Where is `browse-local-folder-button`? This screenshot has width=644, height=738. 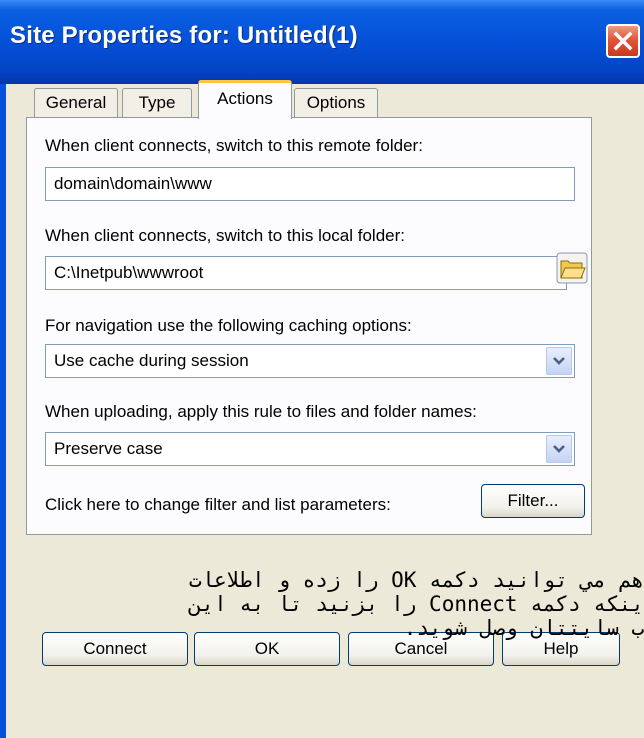 browse-local-folder-button is located at coordinates (572, 268).